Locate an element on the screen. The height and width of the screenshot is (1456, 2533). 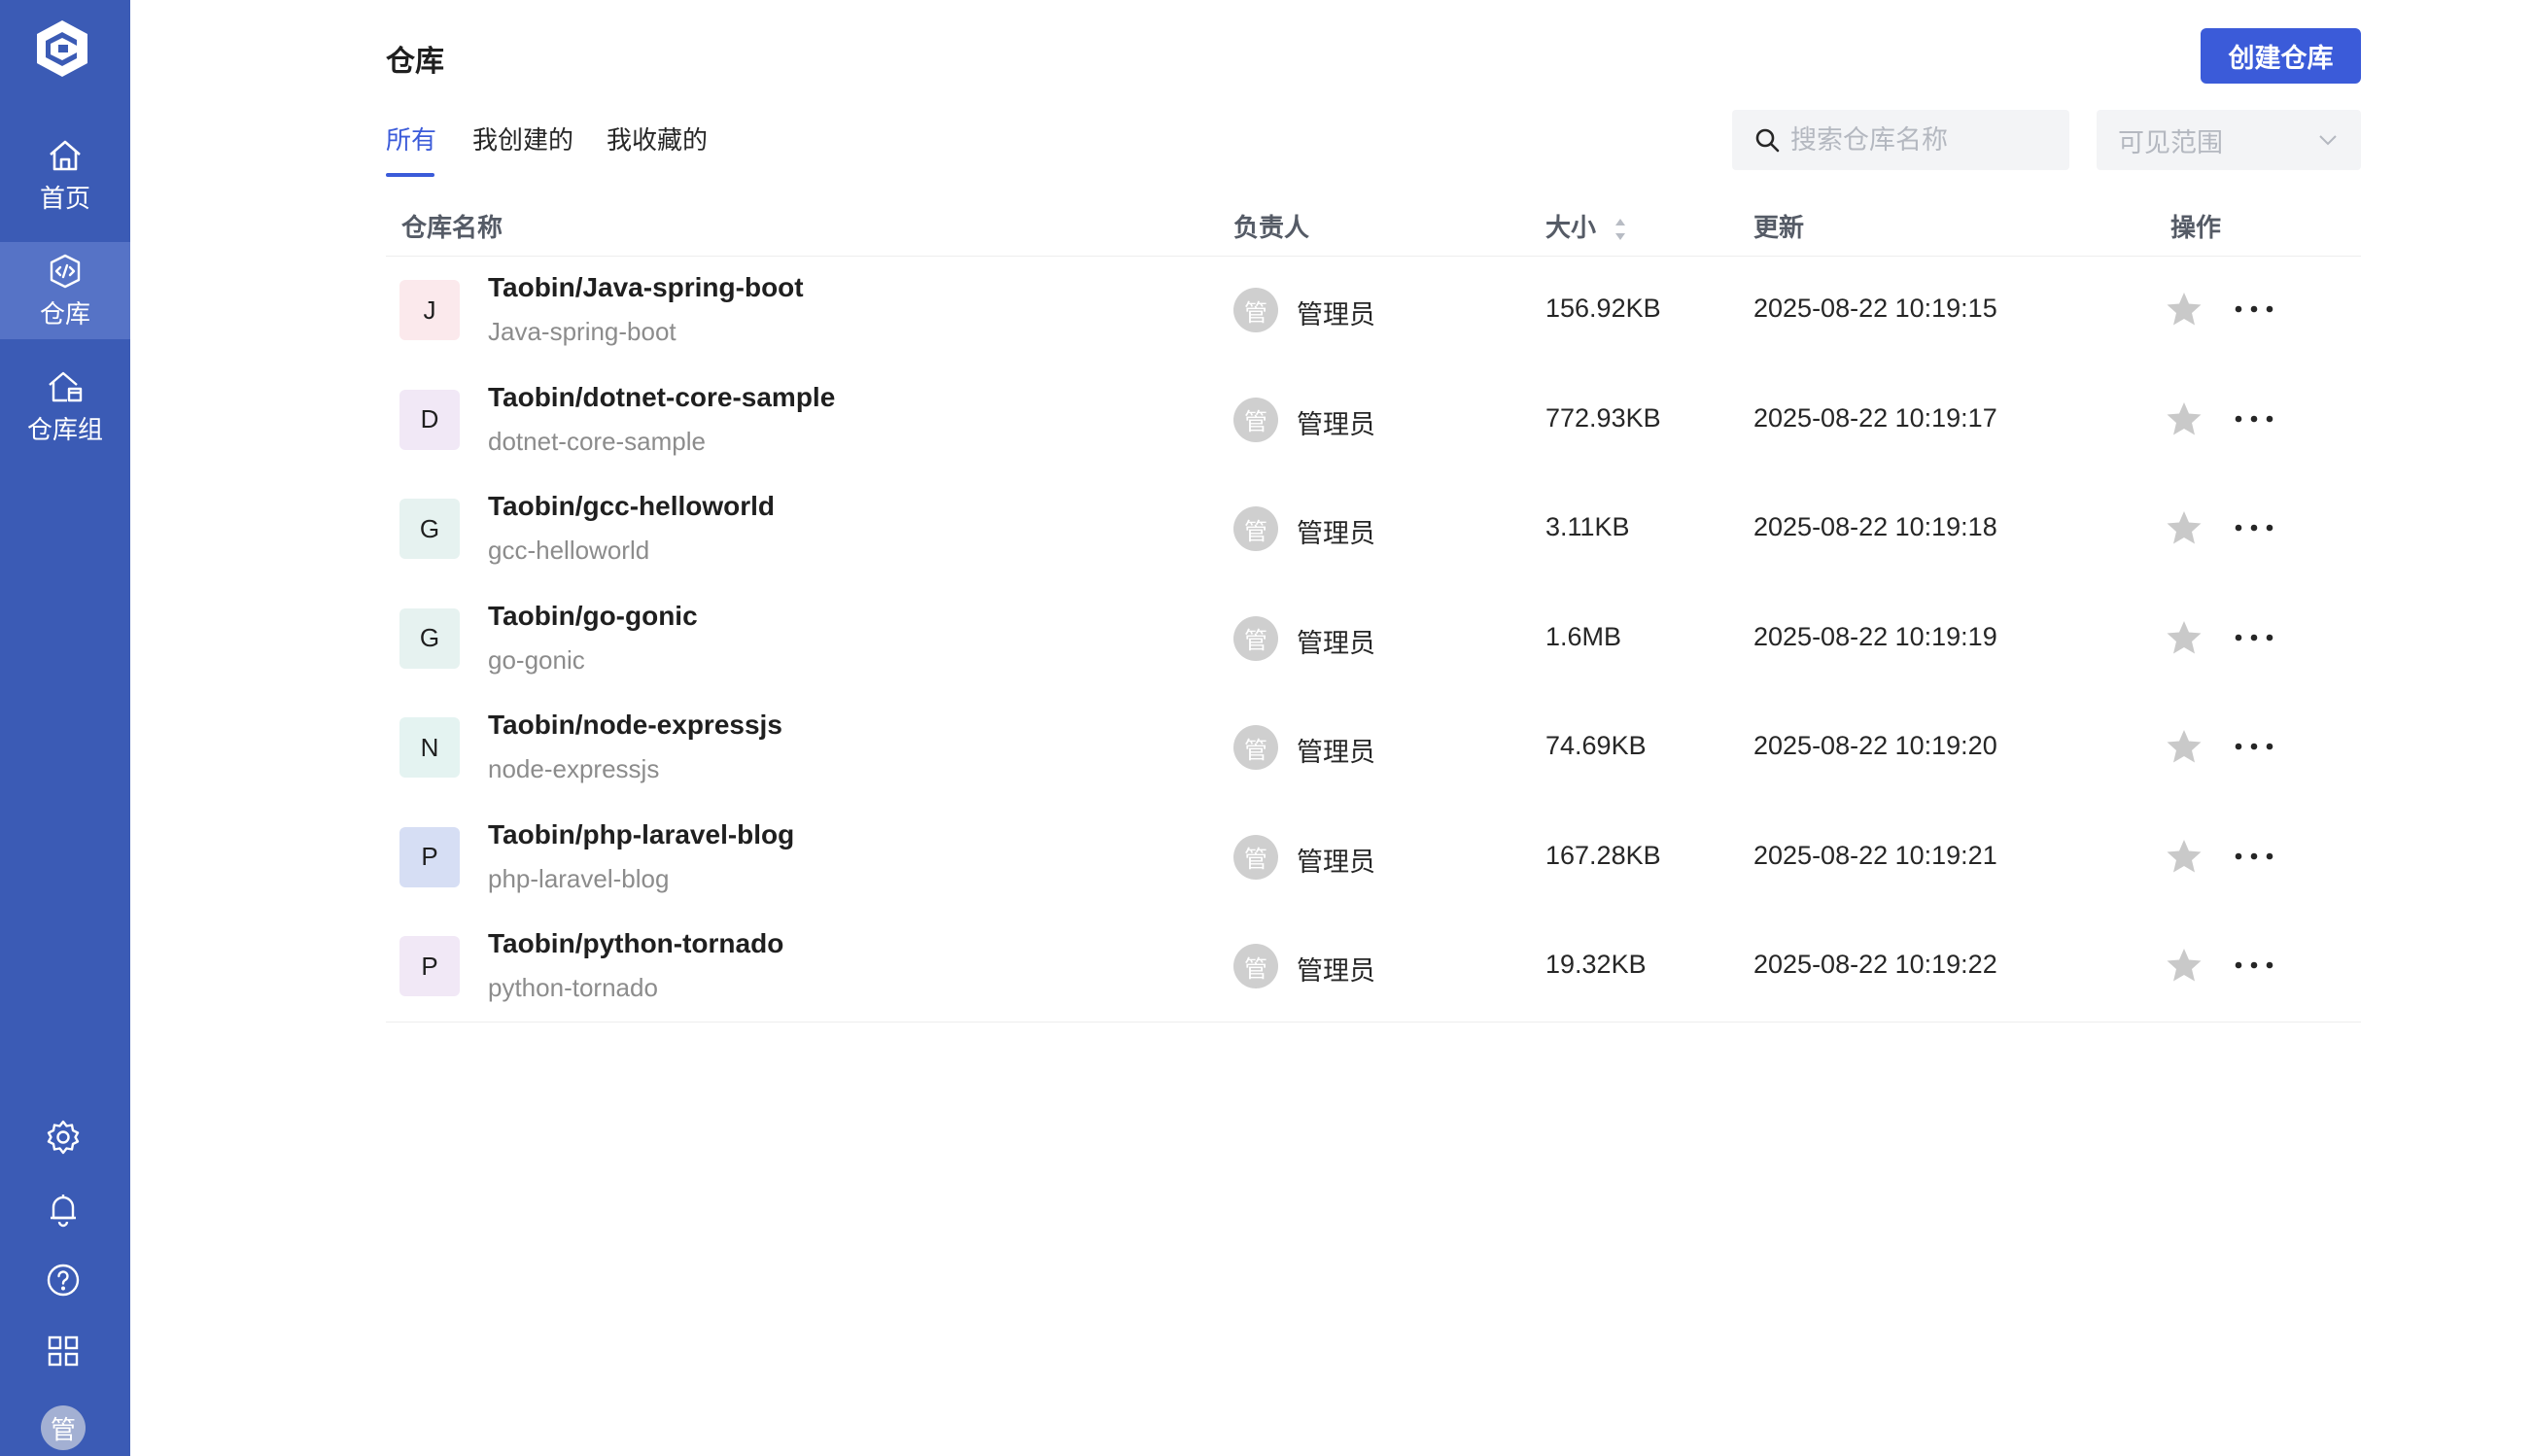
sidebar-item-repository-group: 仓库组 is located at coordinates (65, 406).